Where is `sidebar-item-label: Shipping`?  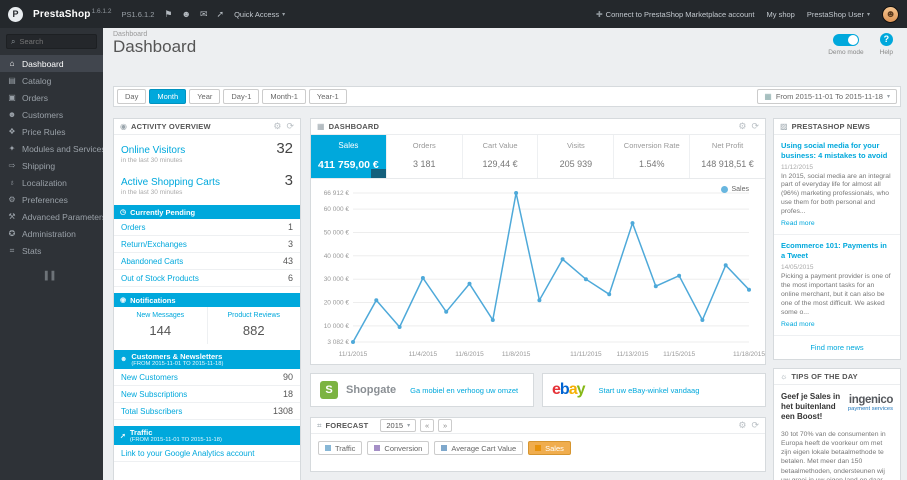
sidebar-item-label: Shipping is located at coordinates (39, 165).